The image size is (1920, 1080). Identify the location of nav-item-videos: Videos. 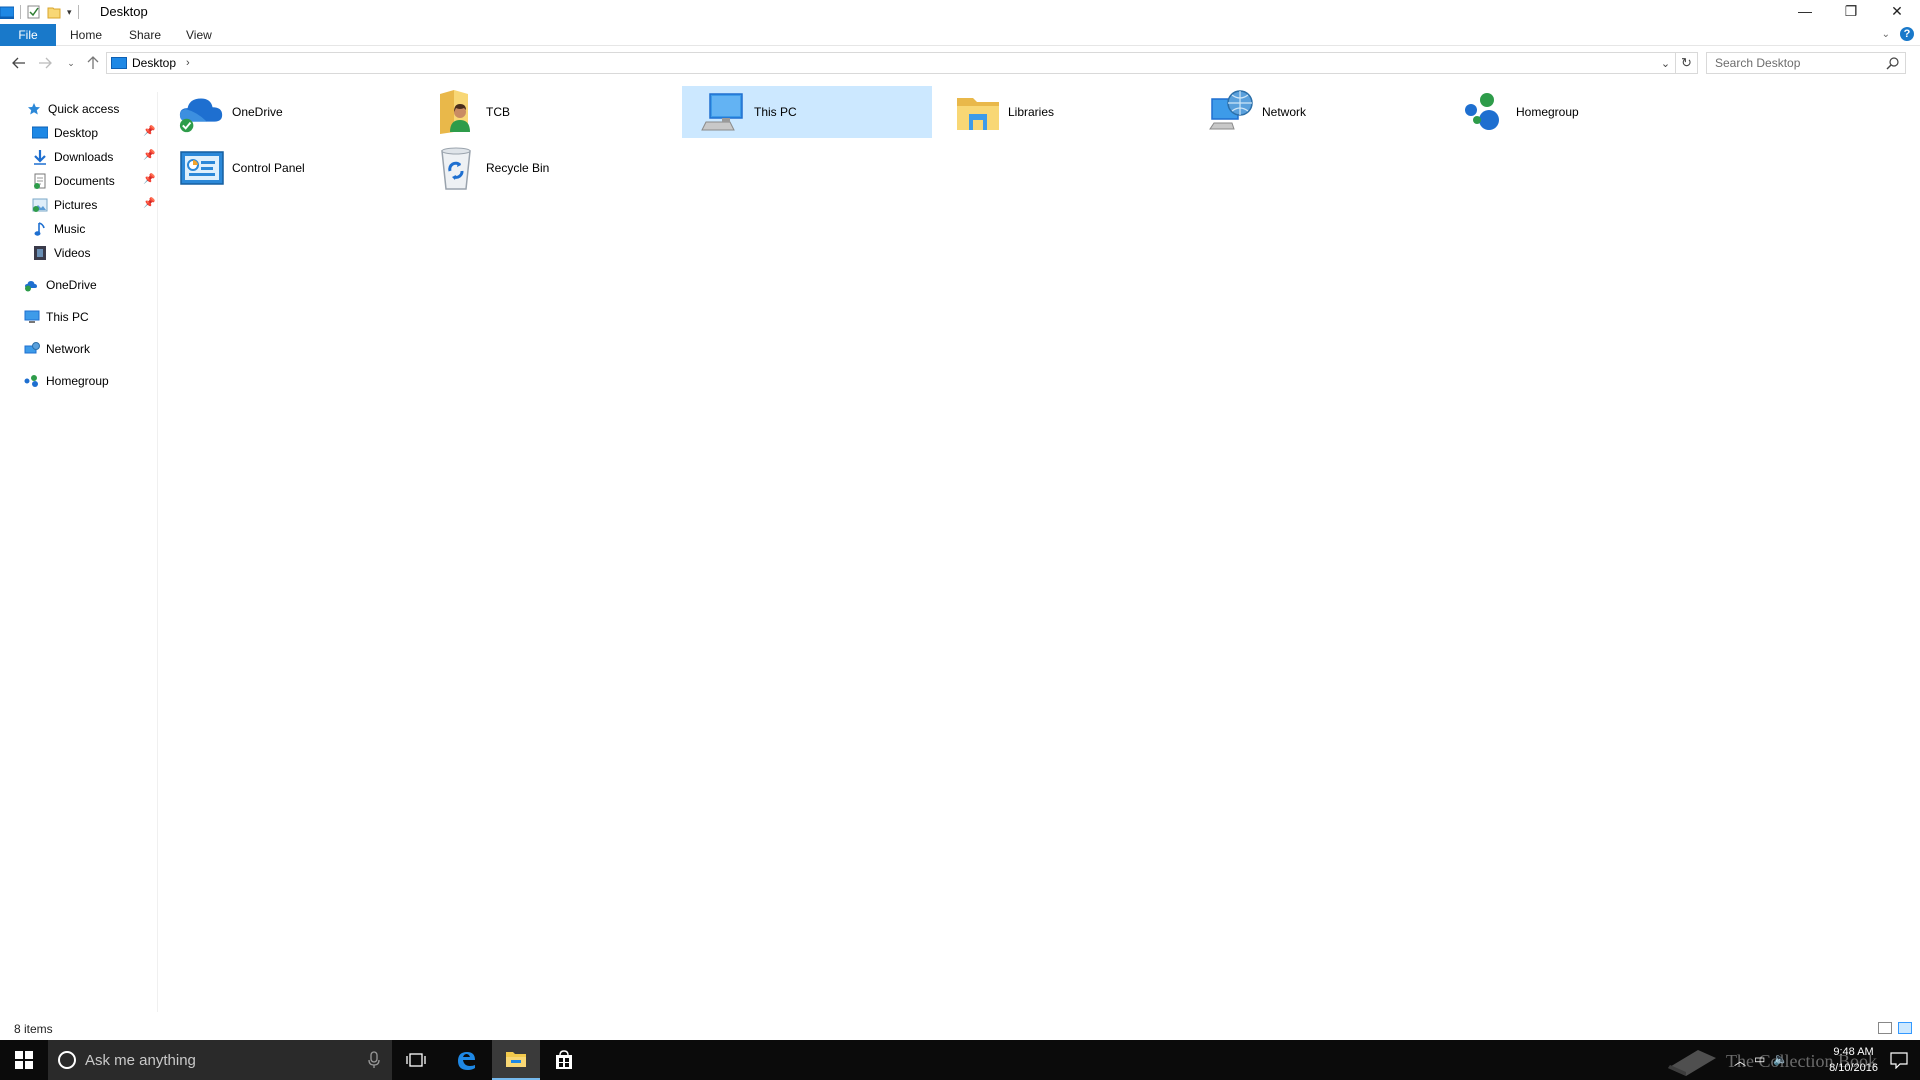
(61, 253).